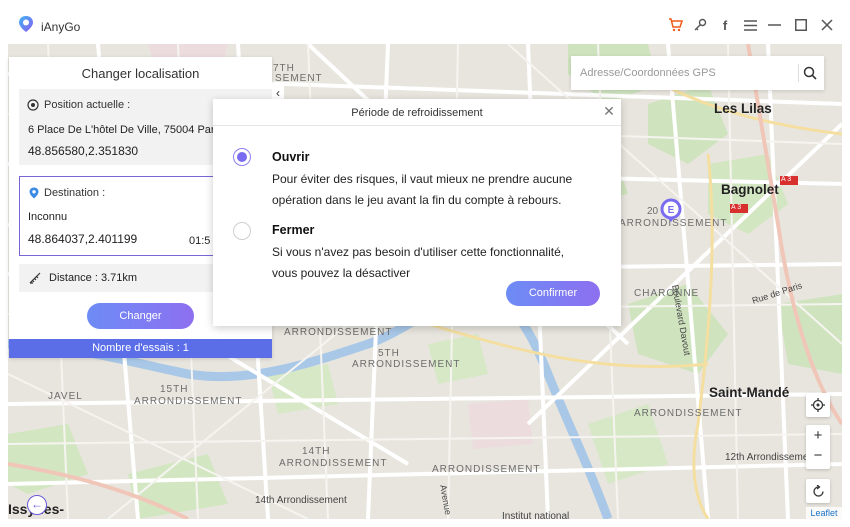 This screenshot has height=527, width=850. Describe the element at coordinates (26, 24) in the screenshot. I see `app-logo-icon` at that location.